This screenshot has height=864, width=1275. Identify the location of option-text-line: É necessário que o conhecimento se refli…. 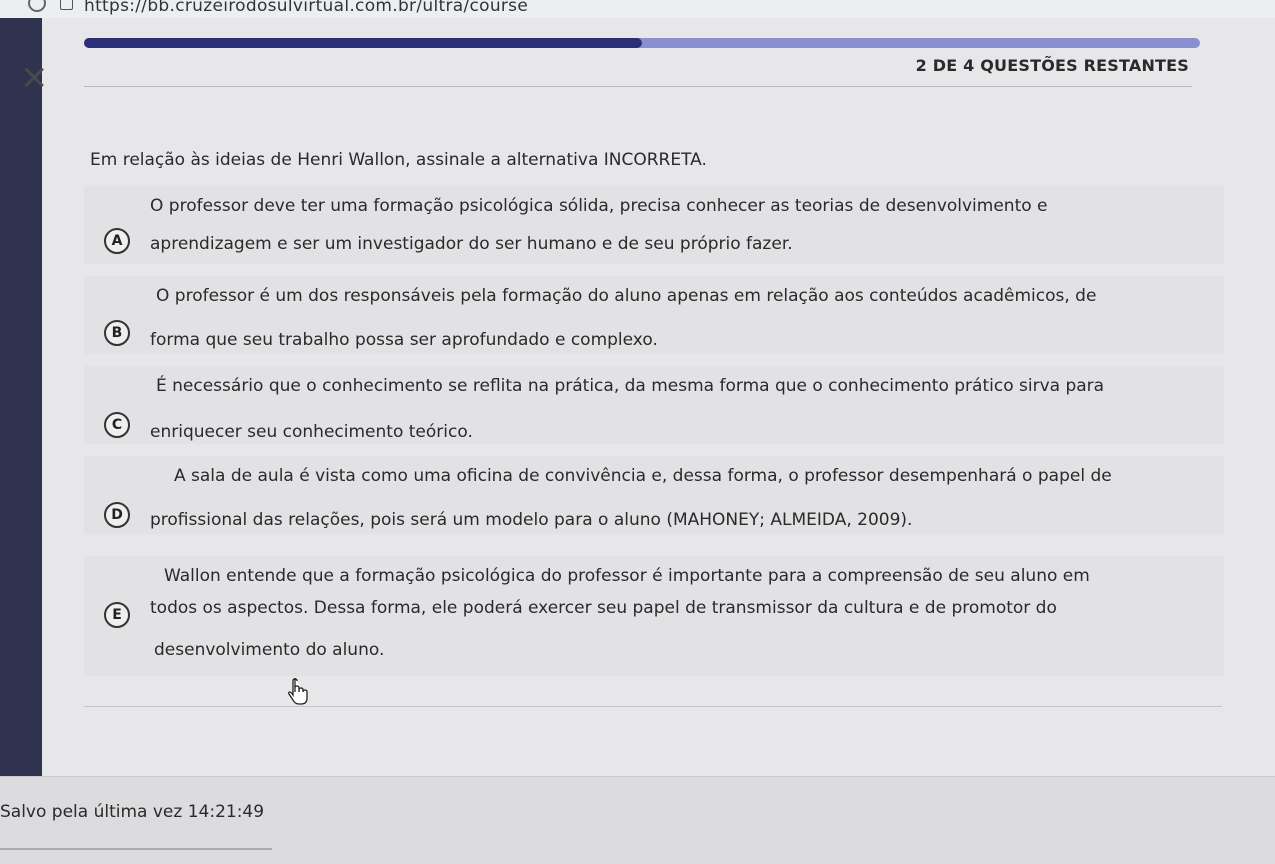
(630, 386).